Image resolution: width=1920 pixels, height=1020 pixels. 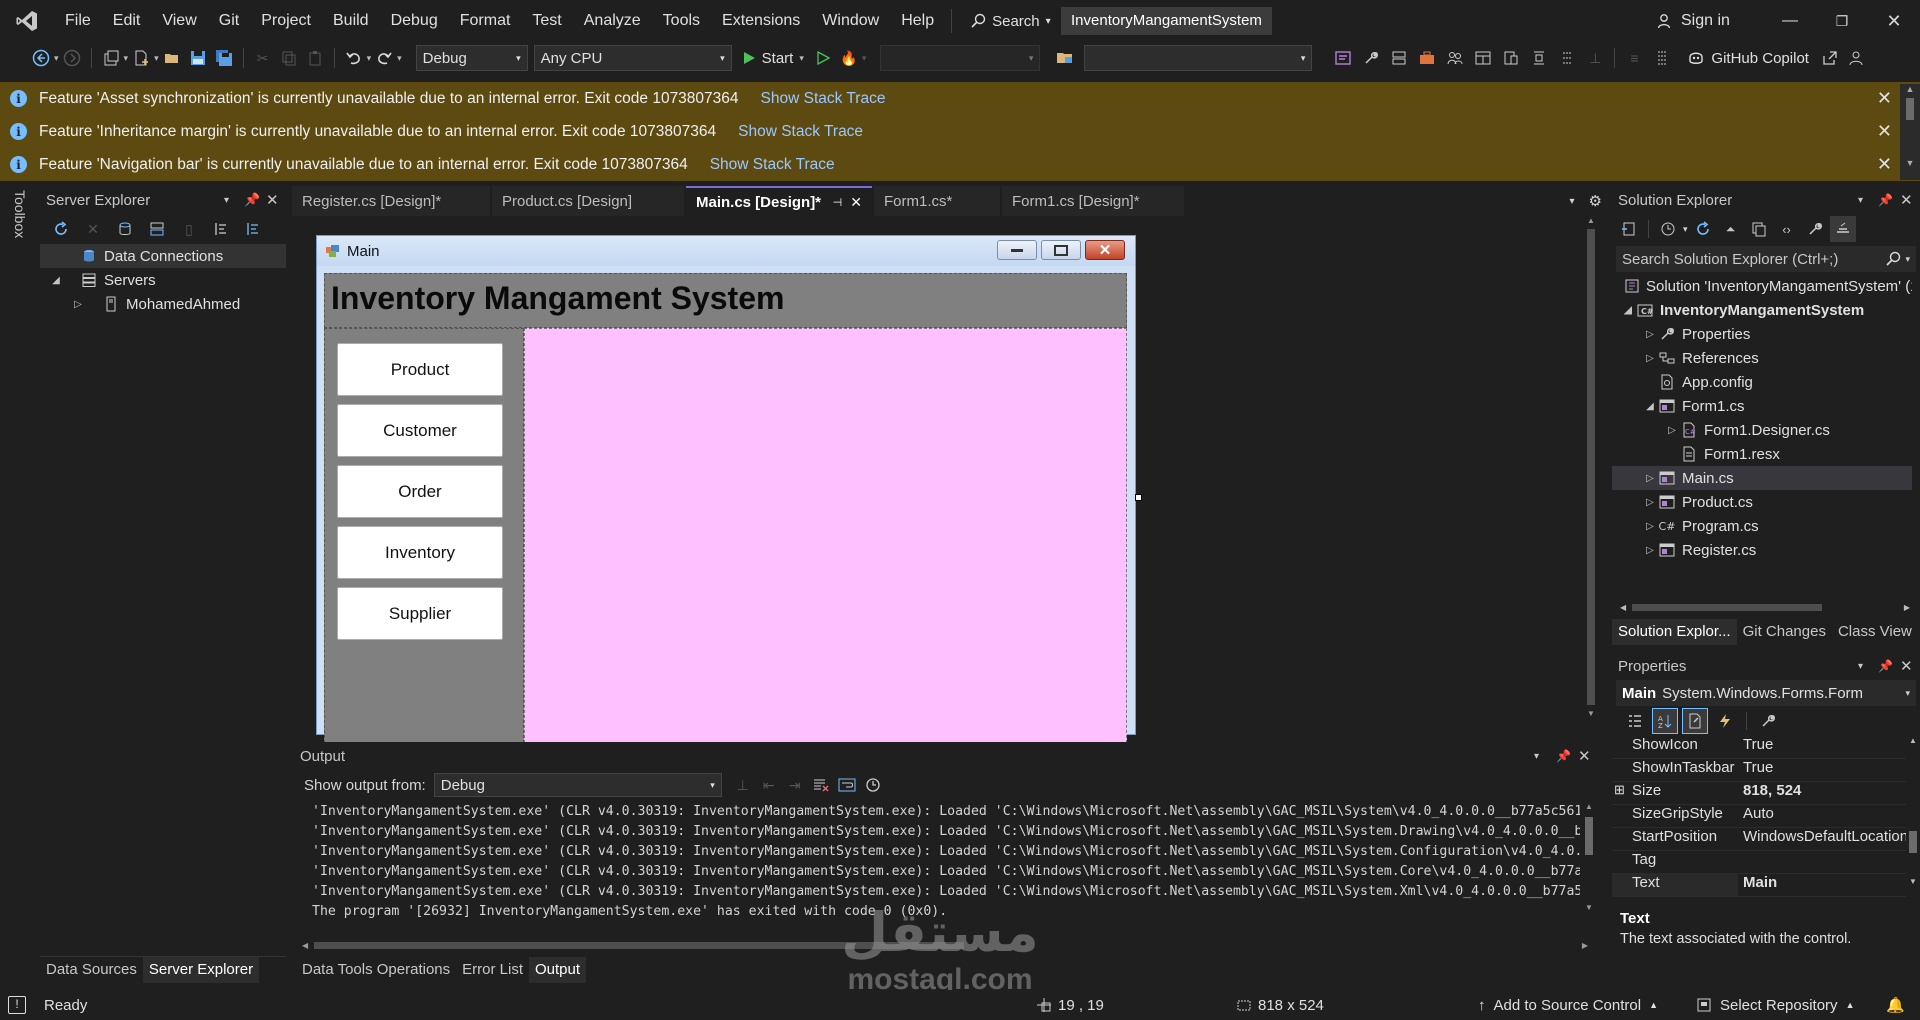 What do you see at coordinates (1589, 863) in the screenshot?
I see `output-vertical-scrollbar: ▲ ▼` at bounding box center [1589, 863].